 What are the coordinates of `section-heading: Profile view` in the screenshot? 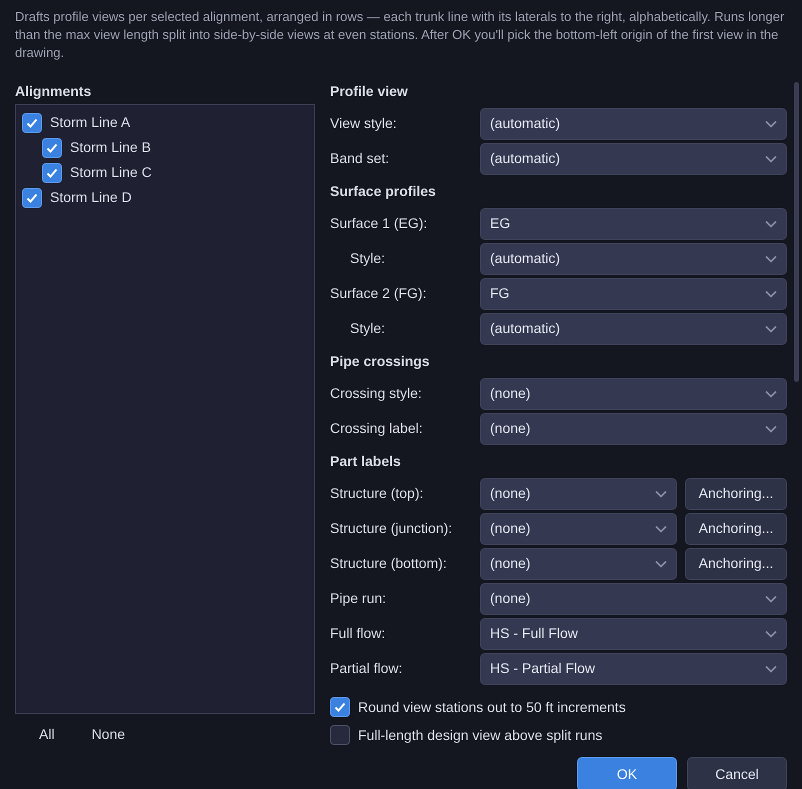 It's located at (369, 91).